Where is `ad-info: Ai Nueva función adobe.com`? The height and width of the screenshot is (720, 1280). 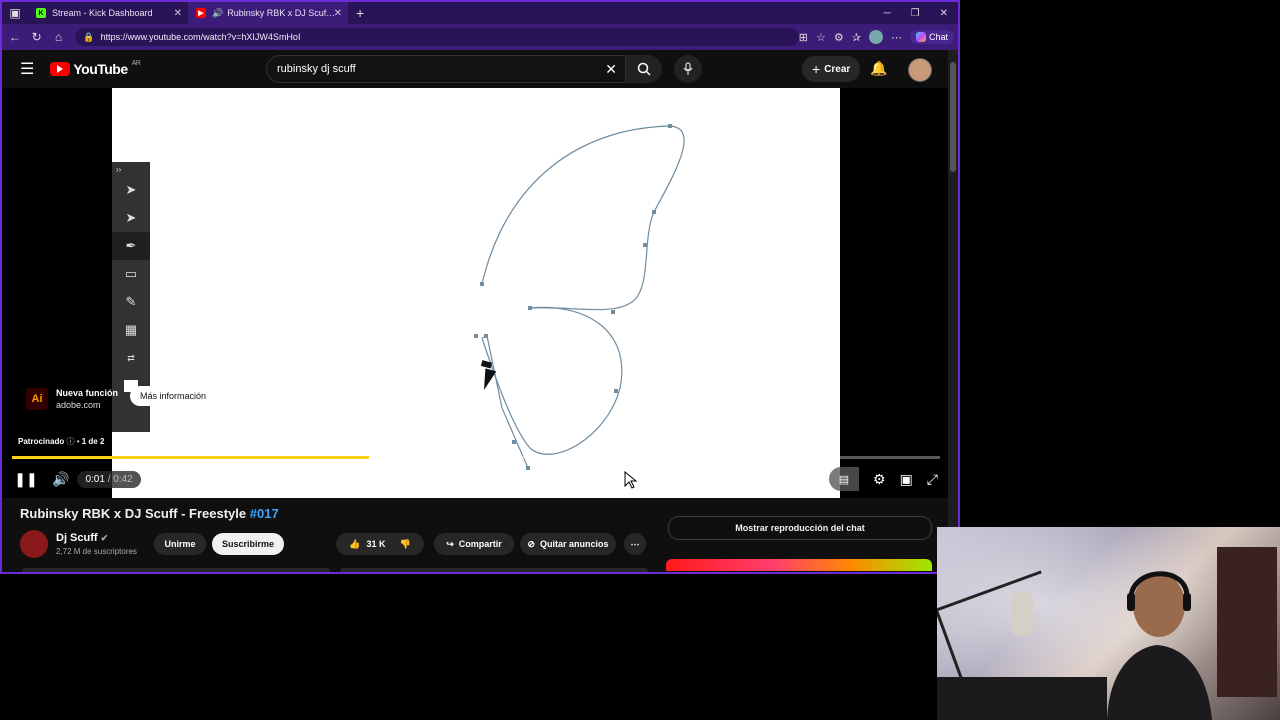 ad-info: Ai Nueva función adobe.com is located at coordinates (72, 399).